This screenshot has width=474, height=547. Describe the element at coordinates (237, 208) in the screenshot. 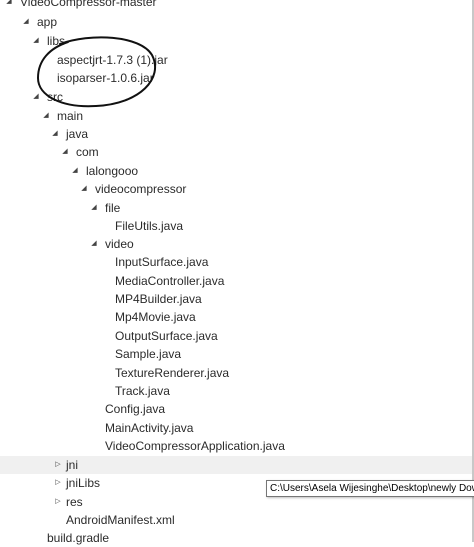

I see `tree-item-file: ◢ file` at that location.